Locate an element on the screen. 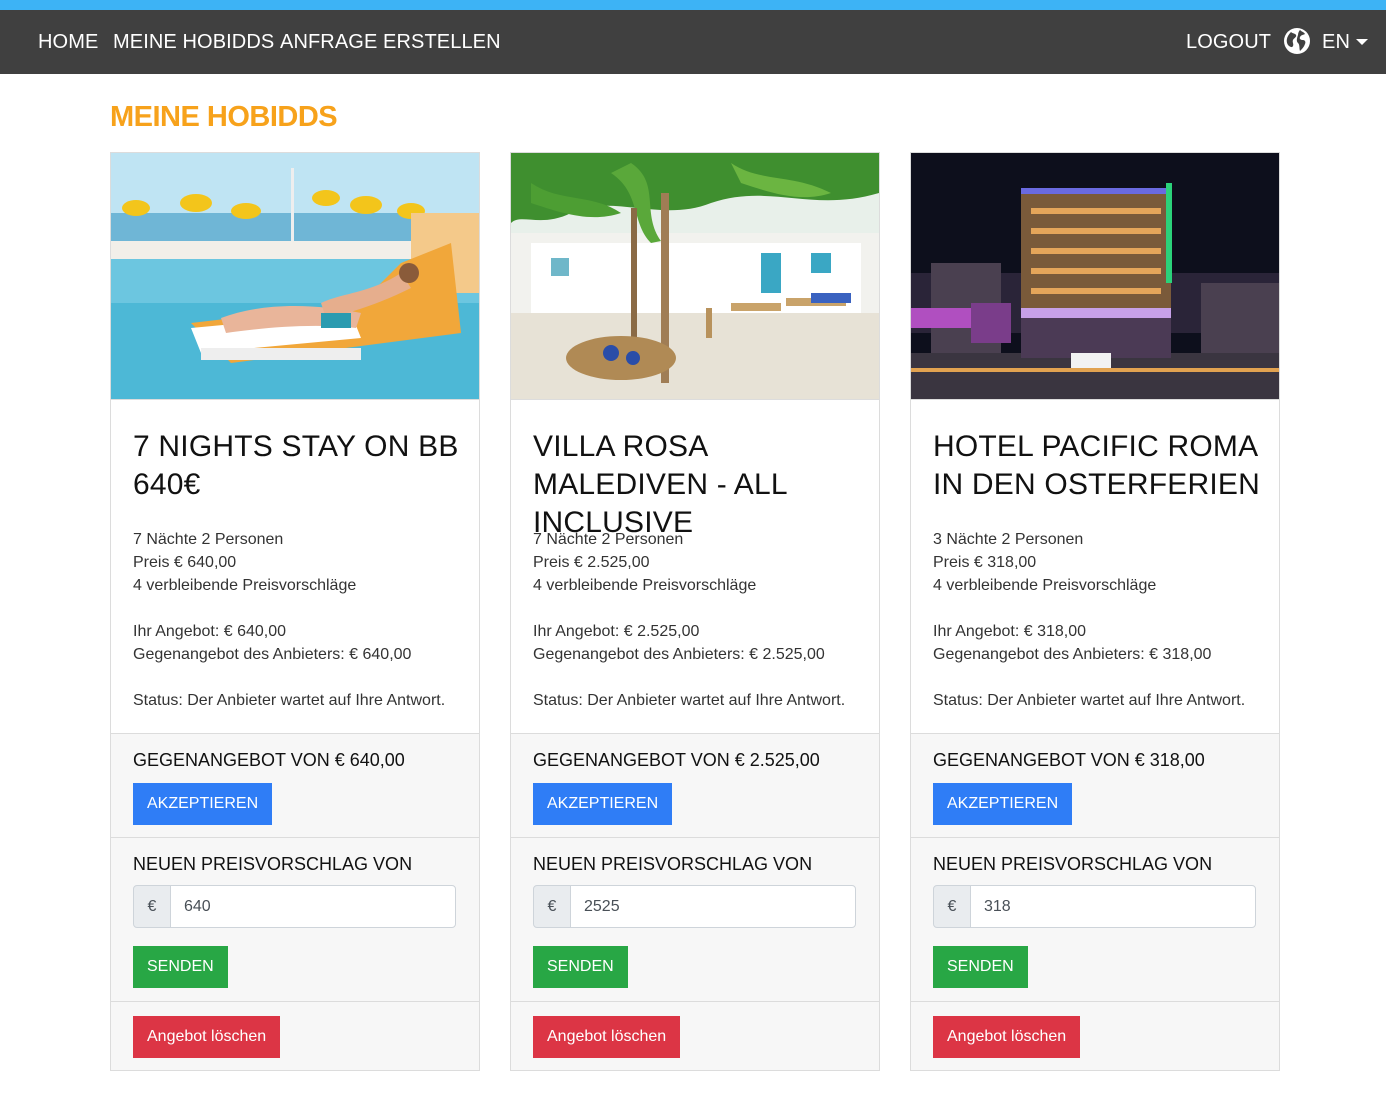  pool-beach-image is located at coordinates (295, 276).